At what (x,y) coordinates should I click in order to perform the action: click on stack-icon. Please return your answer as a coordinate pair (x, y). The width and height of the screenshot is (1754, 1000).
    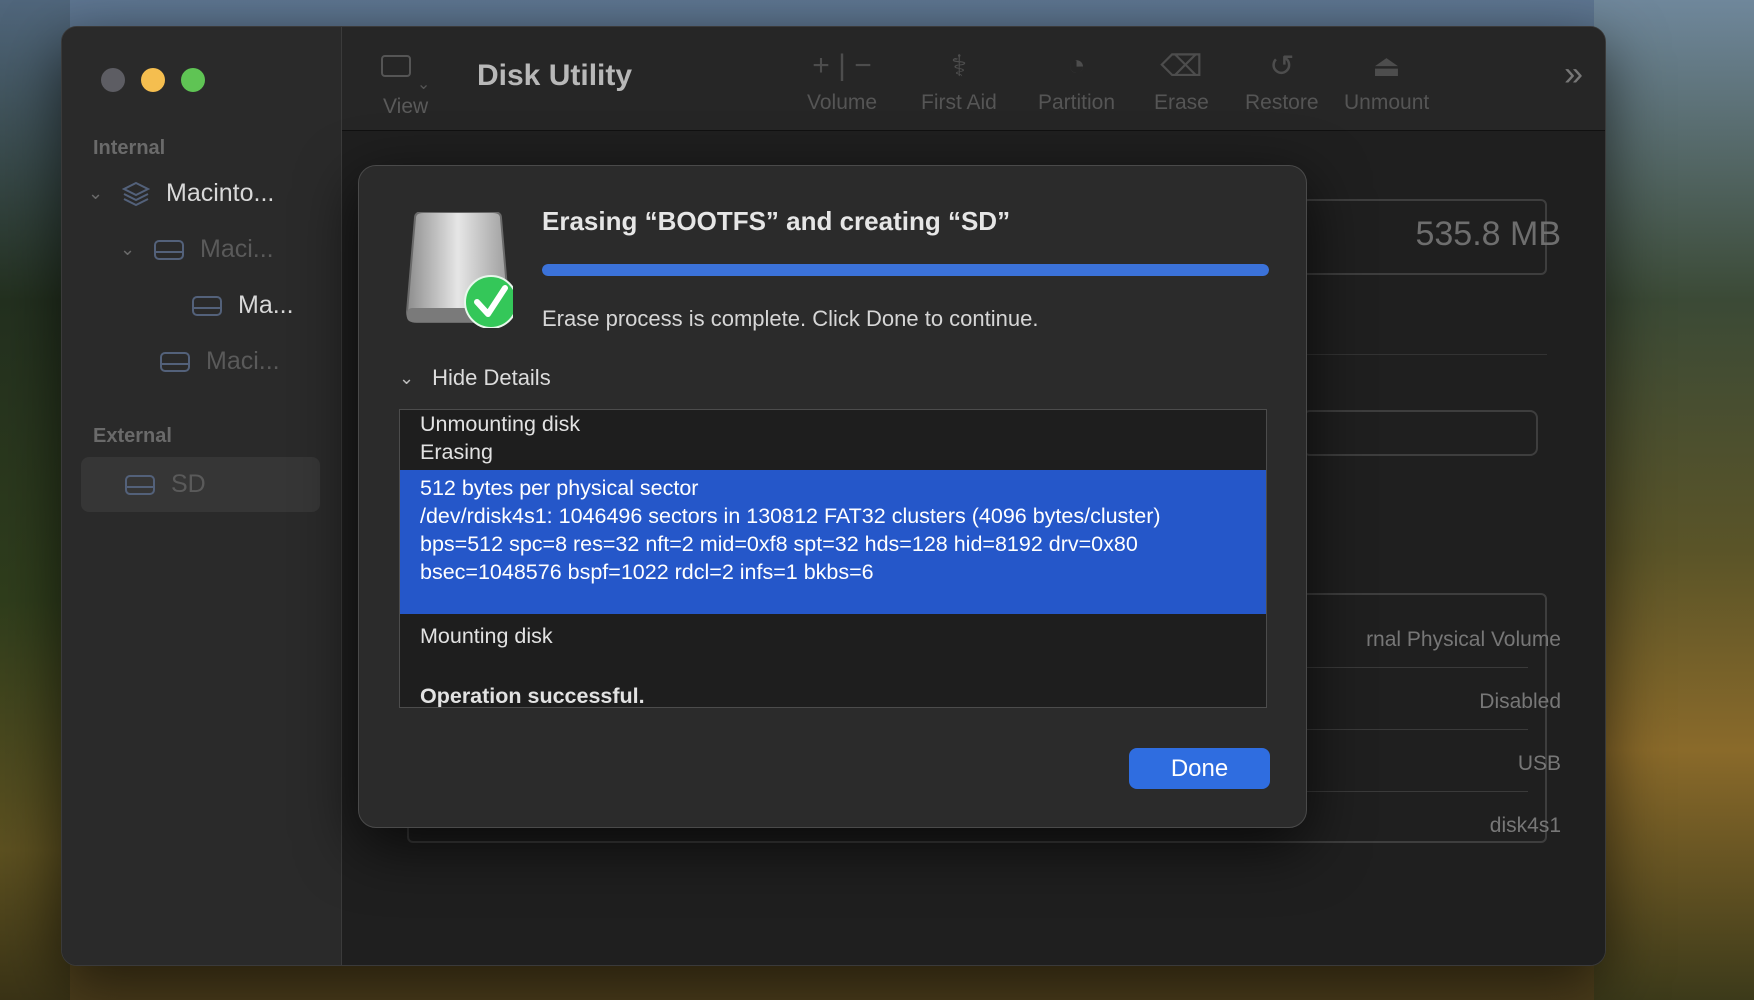
    Looking at the image, I should click on (136, 193).